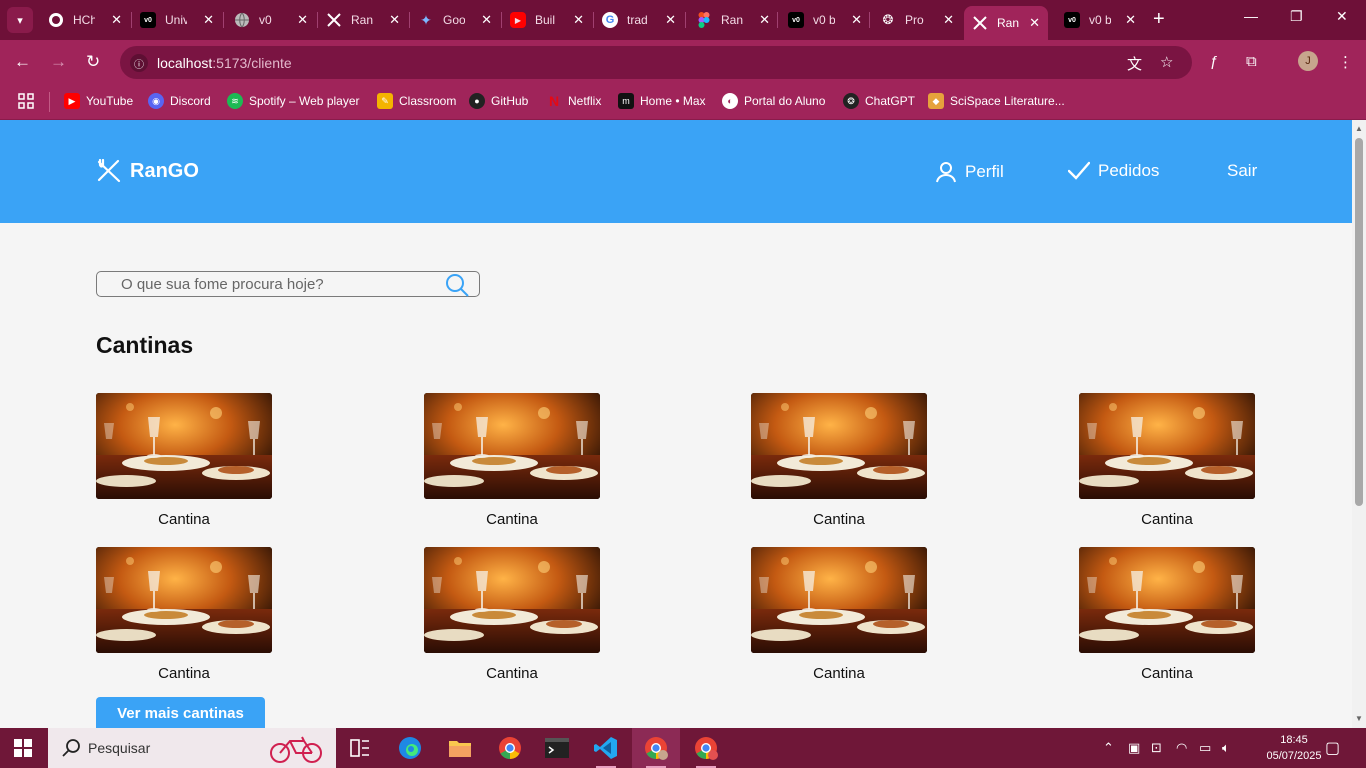  I want to click on extension-icon: ƒ, so click(1214, 61).